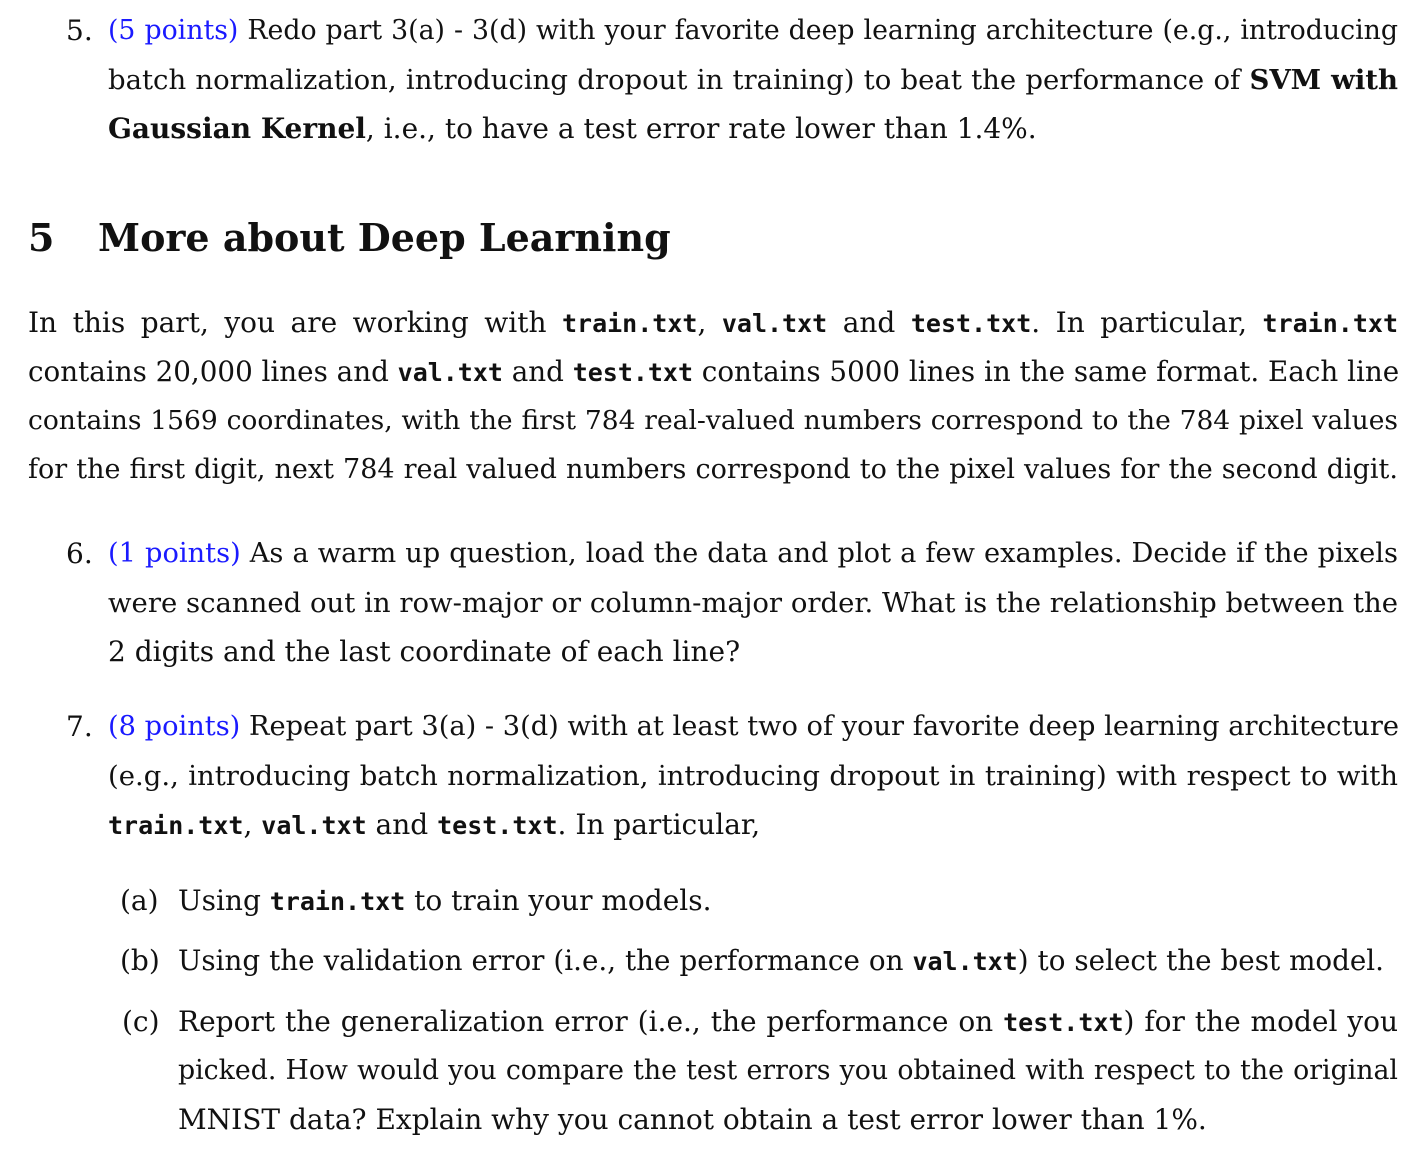 This screenshot has height=1156, width=1424. I want to click on subitem-b-text-2: ) to select the best model., so click(1201, 960).